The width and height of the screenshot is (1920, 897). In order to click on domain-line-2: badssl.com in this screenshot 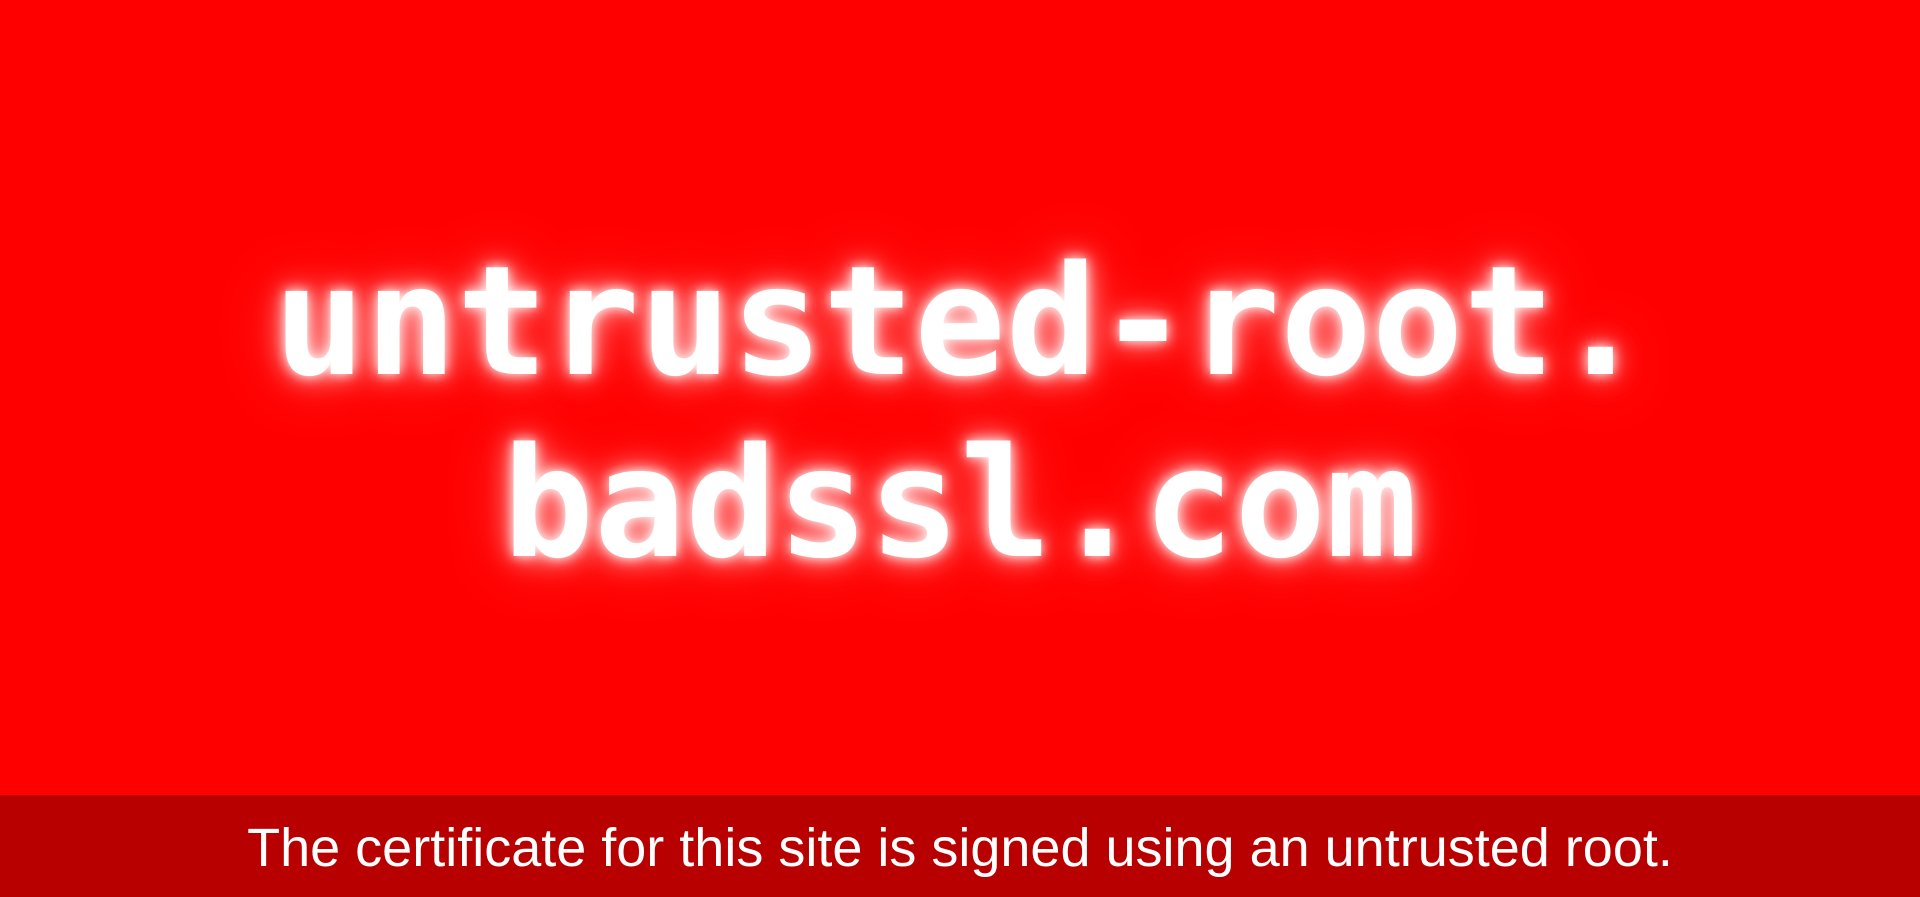, I will do `click(960, 503)`.